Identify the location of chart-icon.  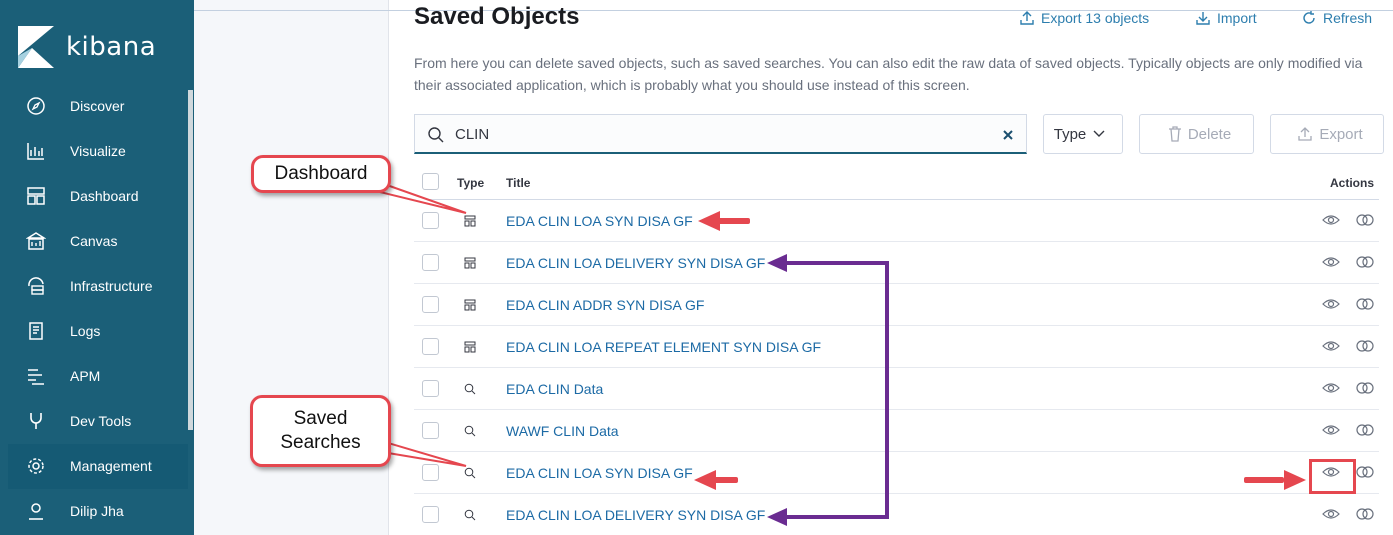
(35, 151).